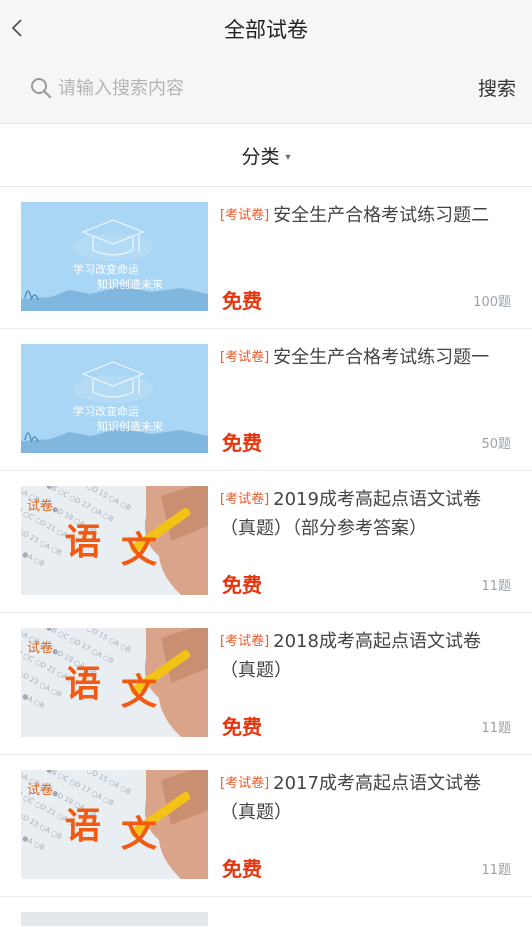 This screenshot has height=927, width=532. I want to click on top-bar: 全部试卷 搜索, so click(266, 62).